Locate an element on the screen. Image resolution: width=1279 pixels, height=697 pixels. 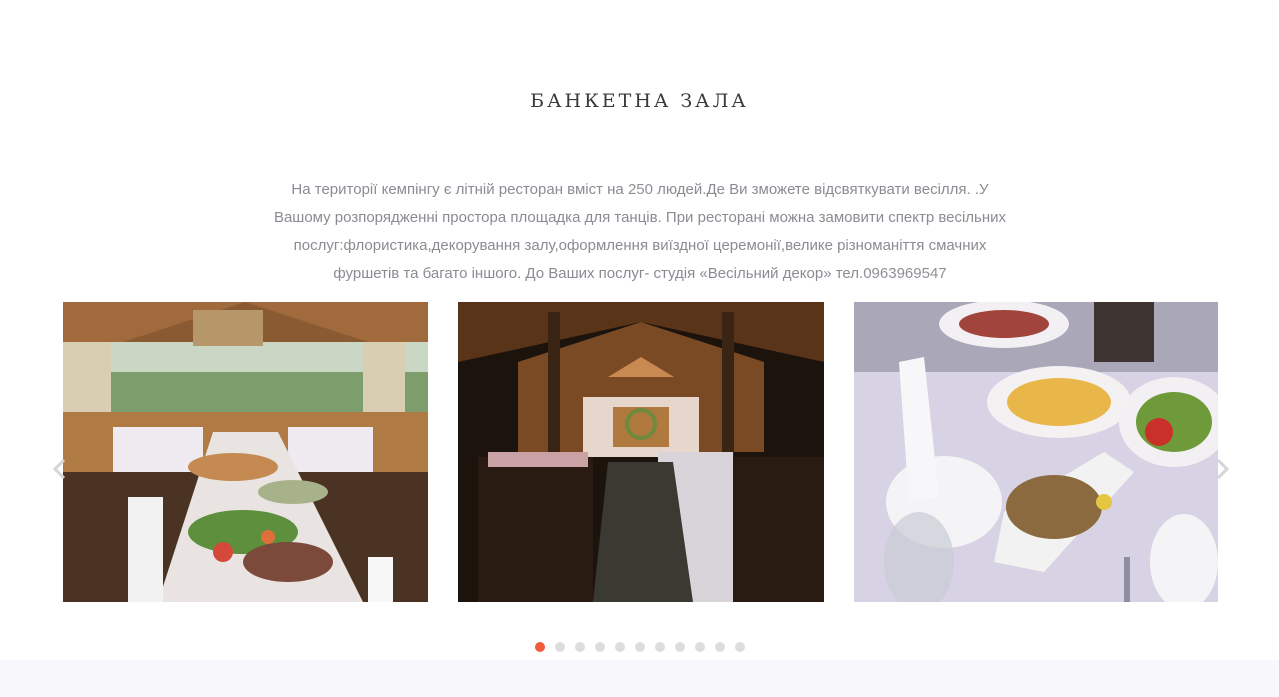
chevron-left-icon is located at coordinates (59, 469).